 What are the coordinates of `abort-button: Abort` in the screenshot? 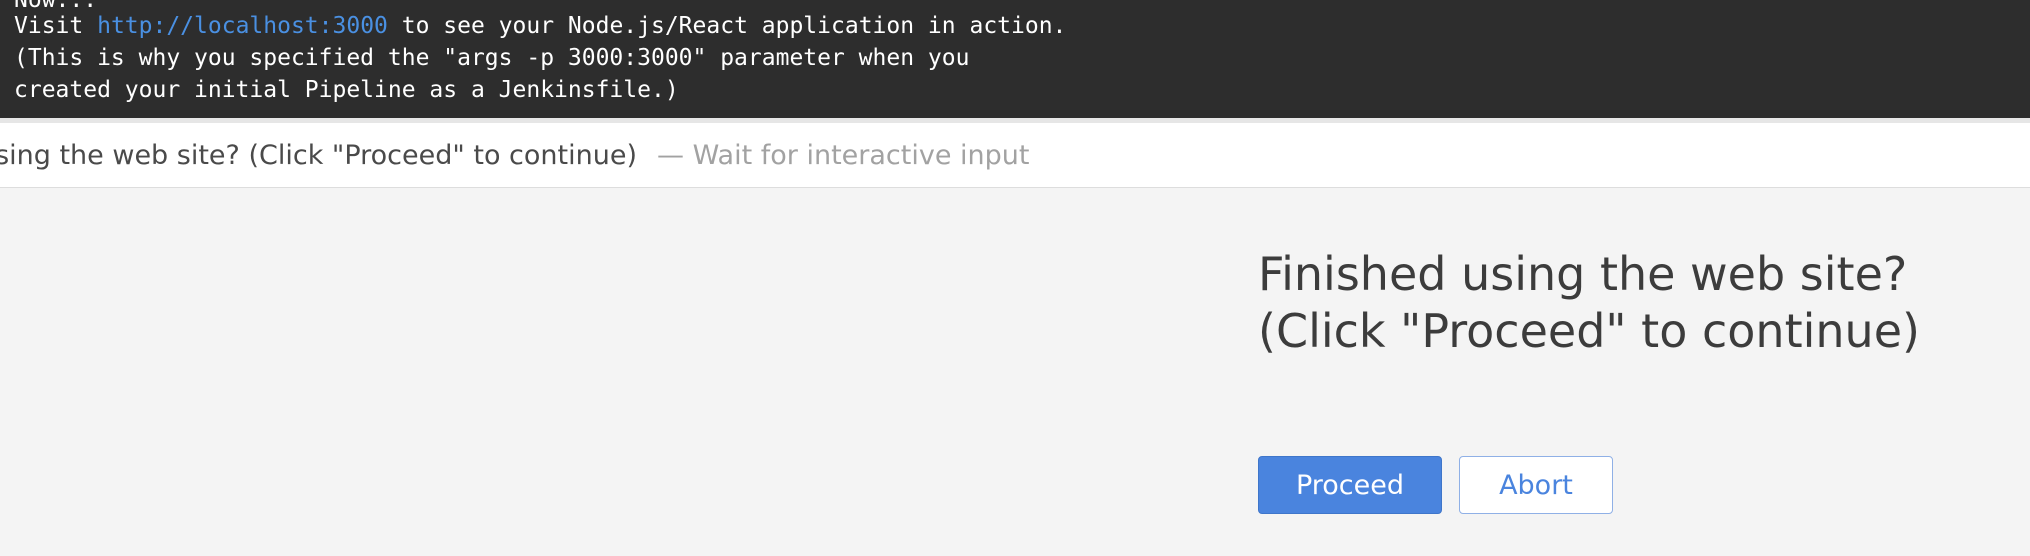 It's located at (1536, 485).